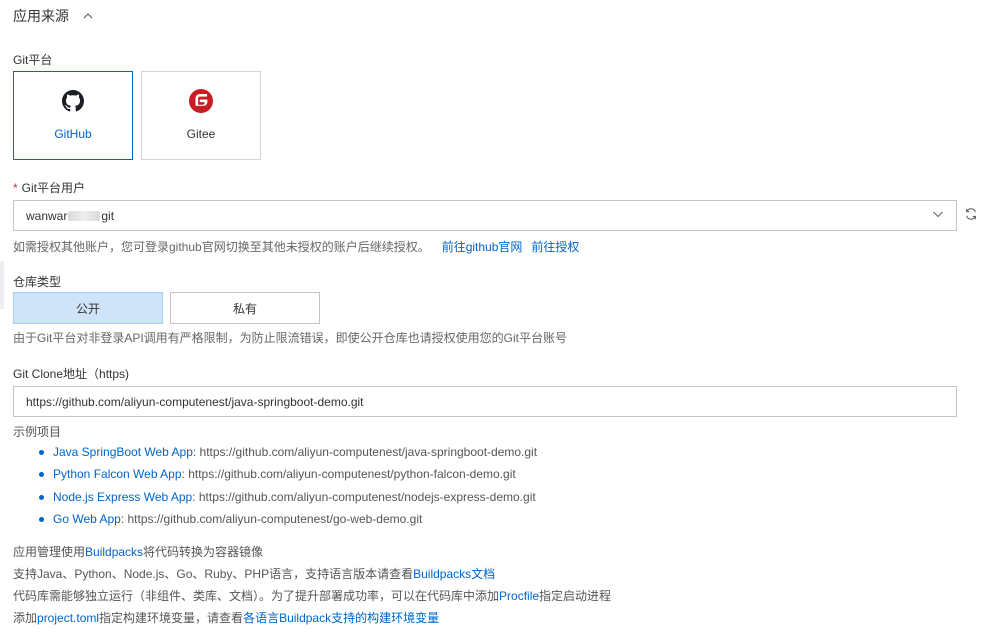  What do you see at coordinates (341, 618) in the screenshot?
I see `link-buildpack-env-vars: 各语言Buildpack支持的构建环境变量` at bounding box center [341, 618].